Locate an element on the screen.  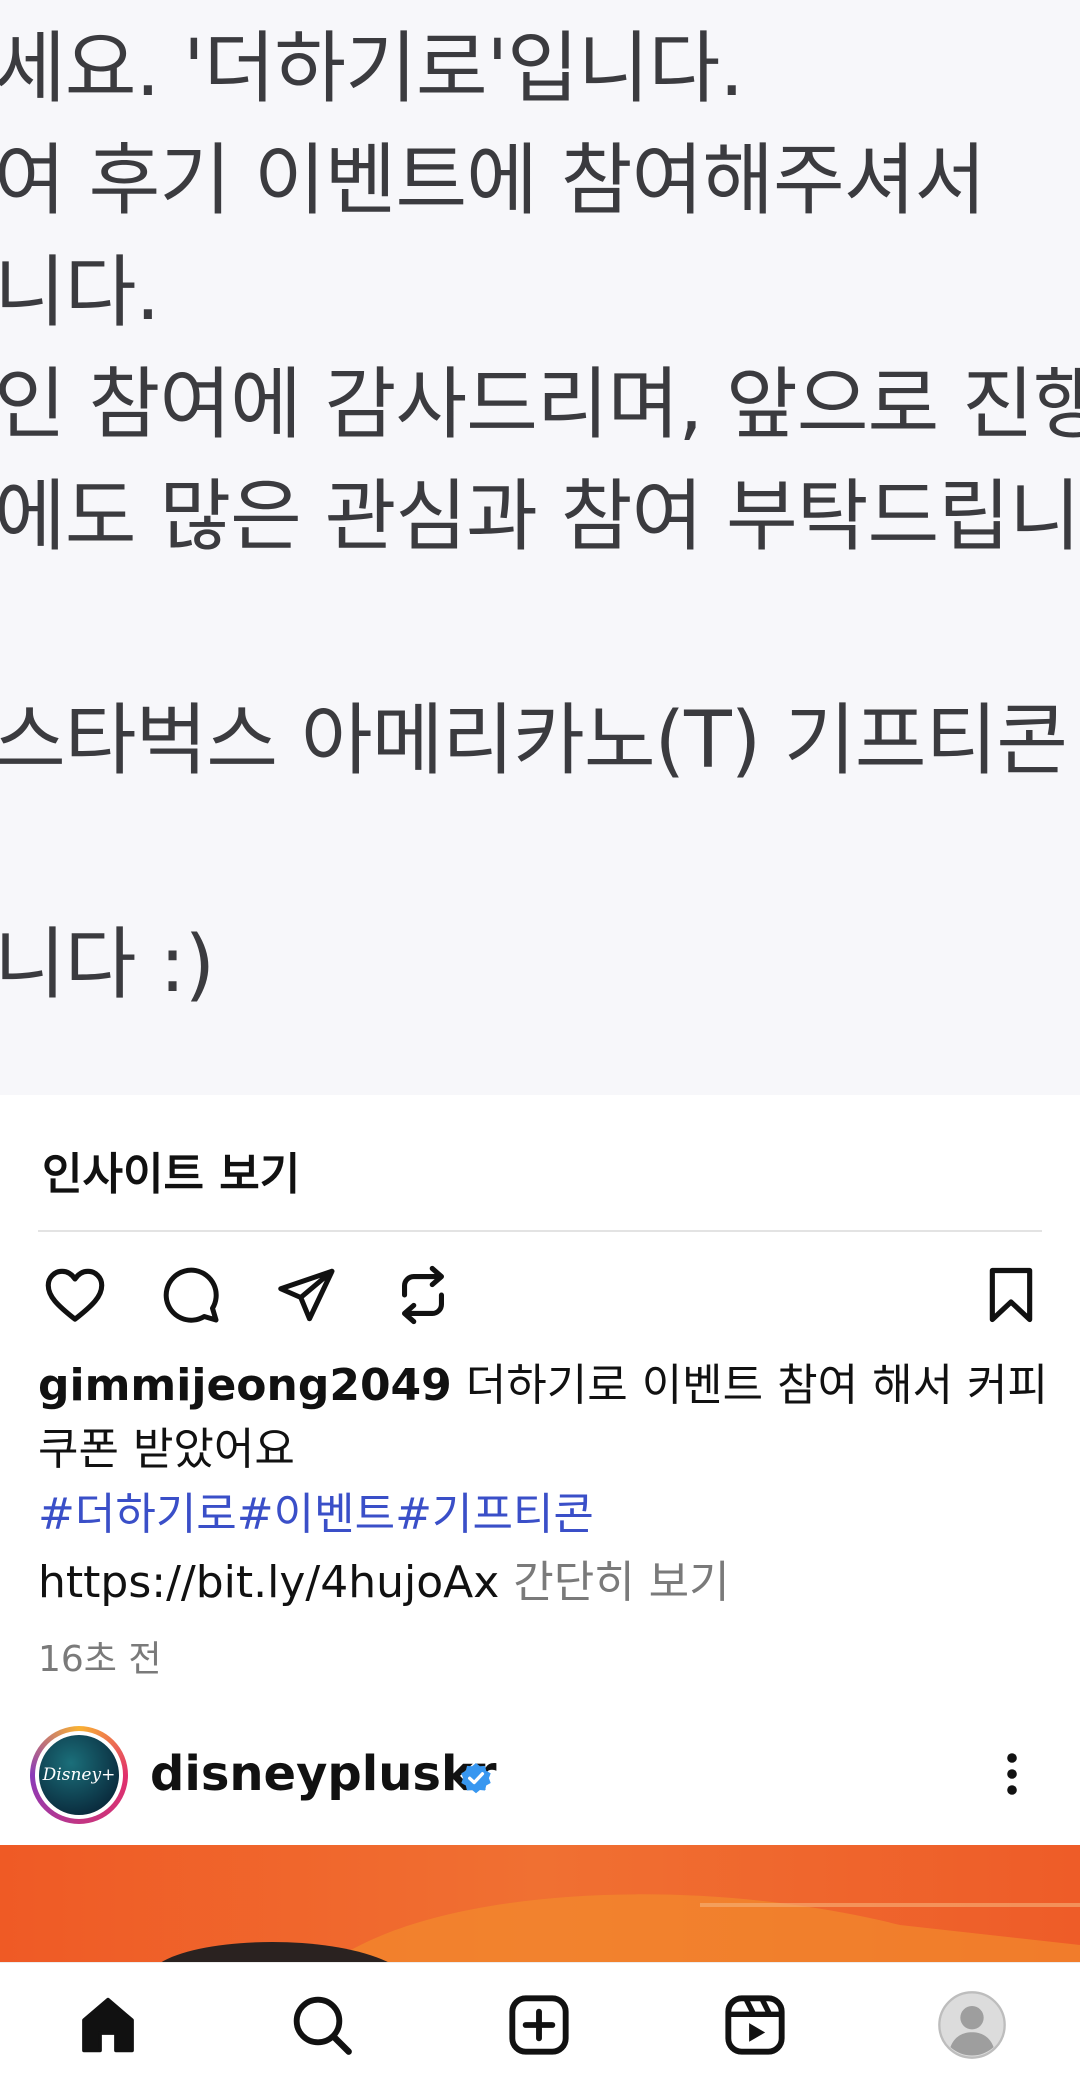
caption-link-line: https://bit.ly/4hujoAx 간단히 보기 is located at coordinates (384, 1578).